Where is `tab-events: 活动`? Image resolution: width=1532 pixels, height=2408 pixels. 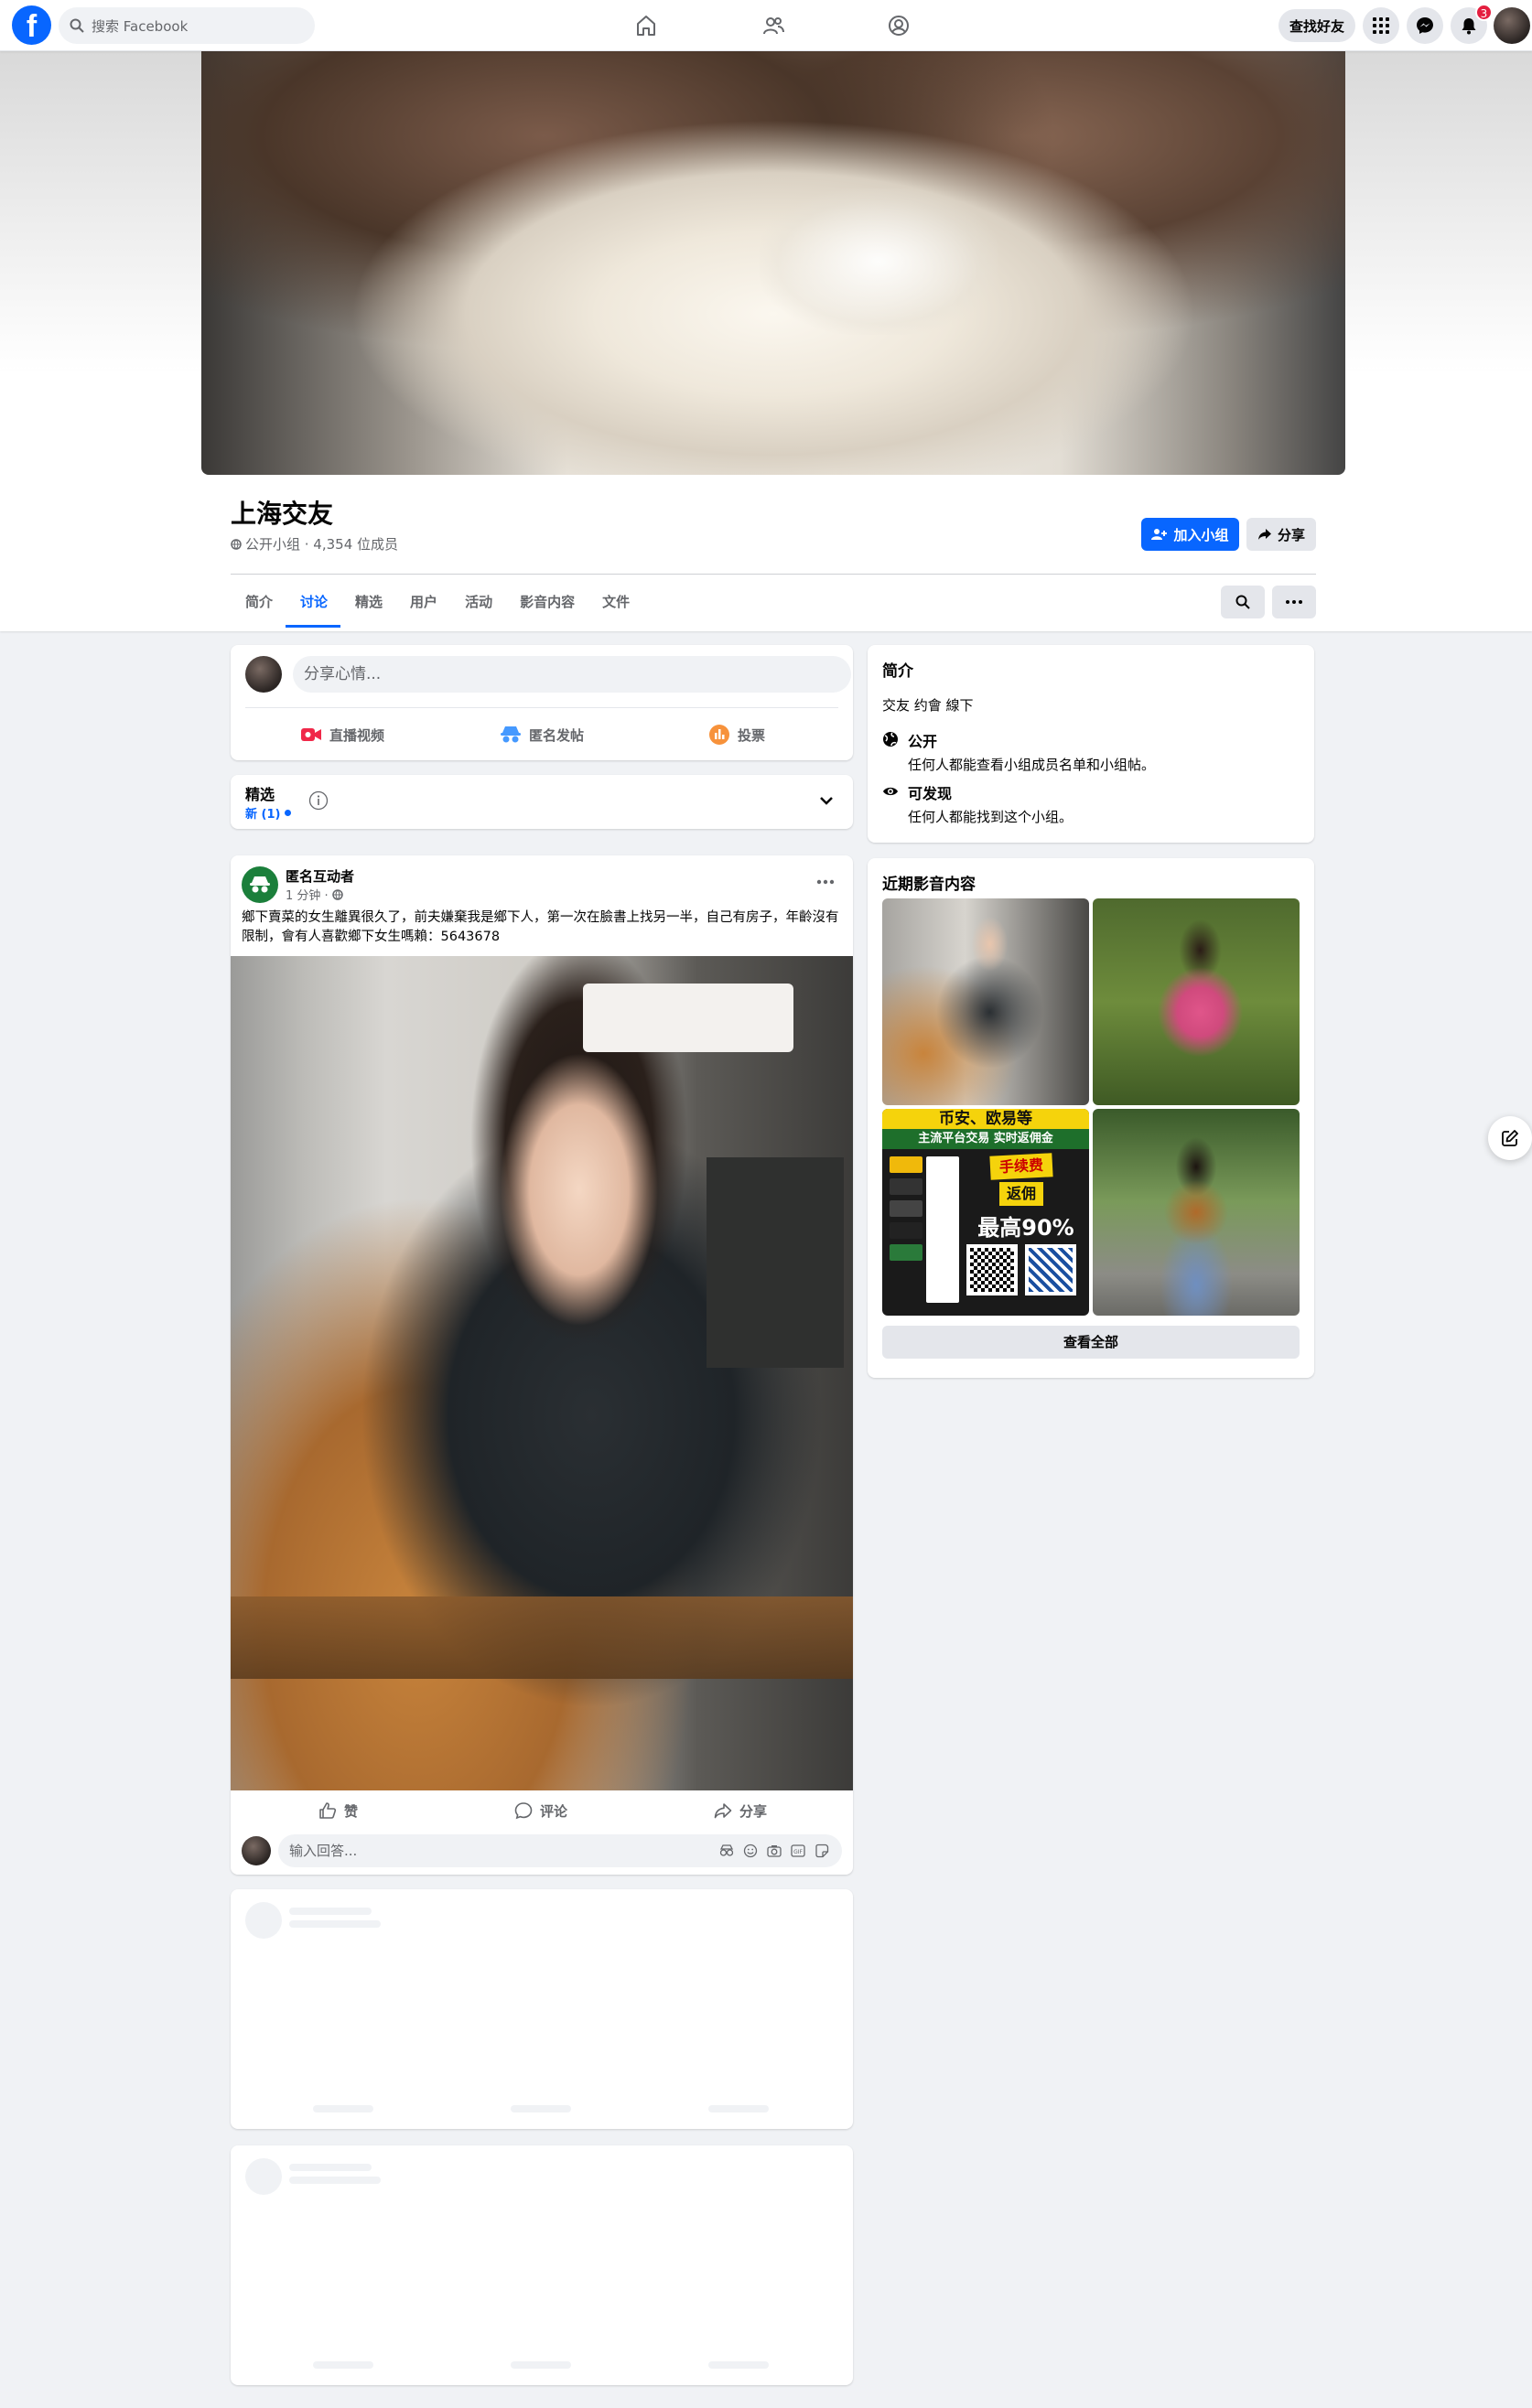
tab-events: 活动 is located at coordinates (478, 602).